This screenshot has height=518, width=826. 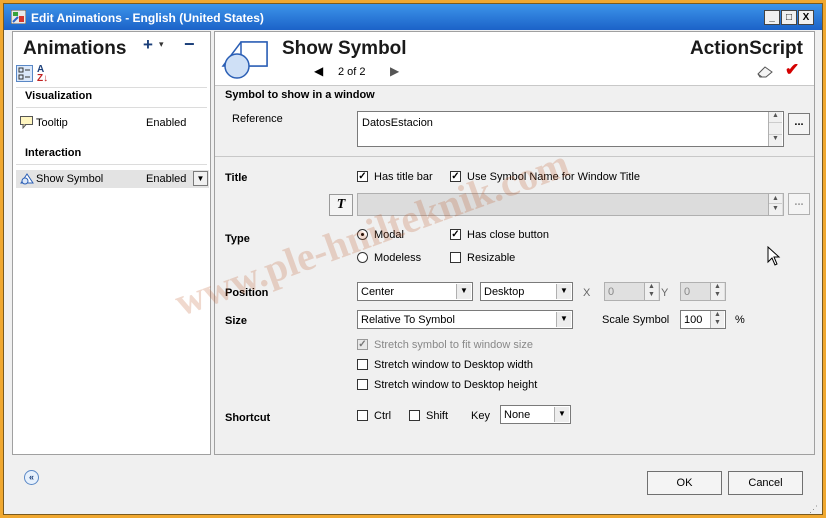 I want to click on add-animation-button: +, so click(x=148, y=45).